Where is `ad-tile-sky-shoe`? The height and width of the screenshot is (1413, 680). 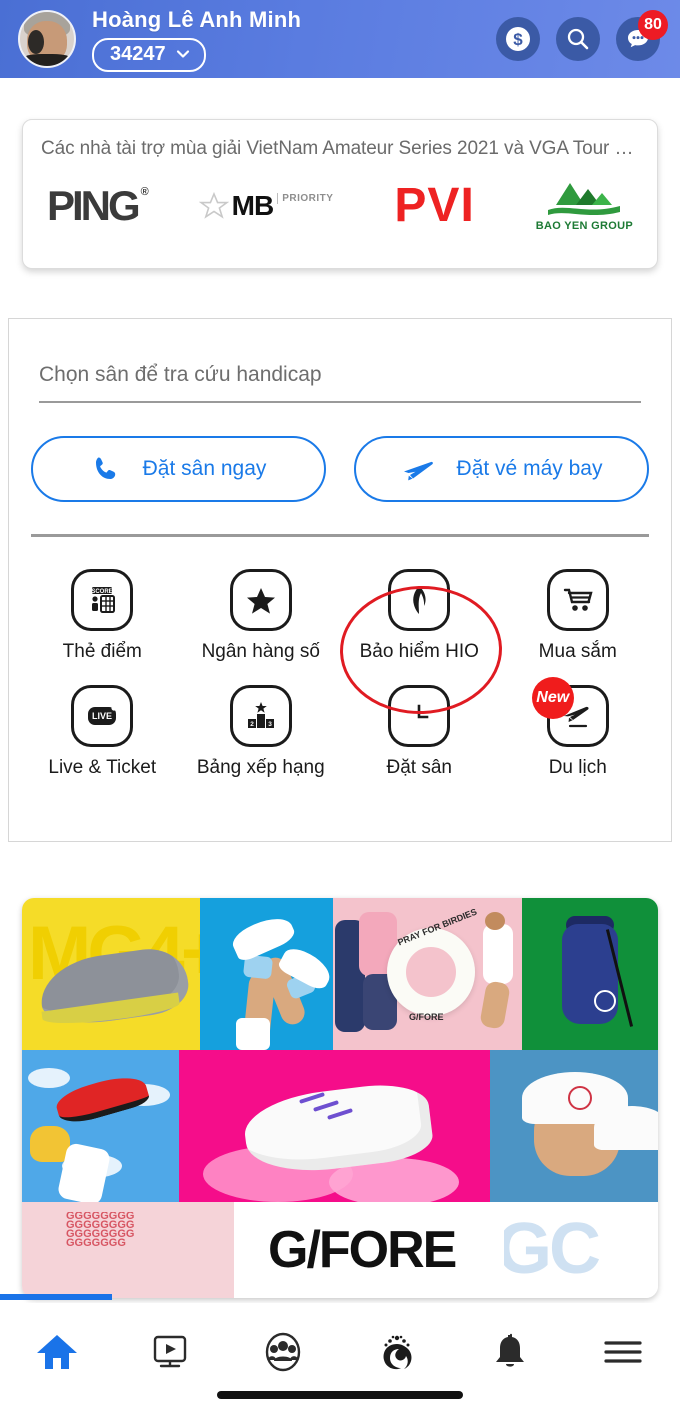
ad-tile-sky-shoe is located at coordinates (100, 1126).